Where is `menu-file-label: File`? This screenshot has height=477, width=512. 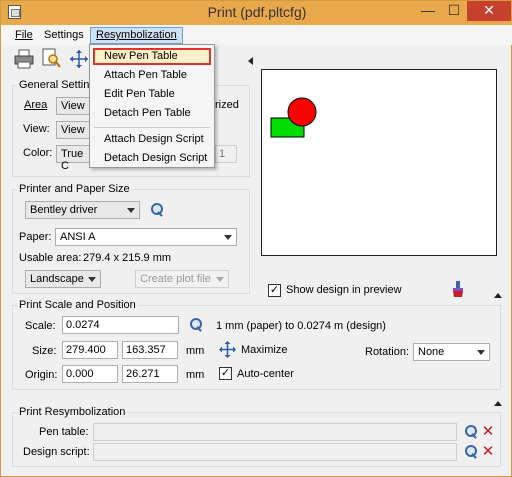
menu-file-label: File is located at coordinates (24, 35).